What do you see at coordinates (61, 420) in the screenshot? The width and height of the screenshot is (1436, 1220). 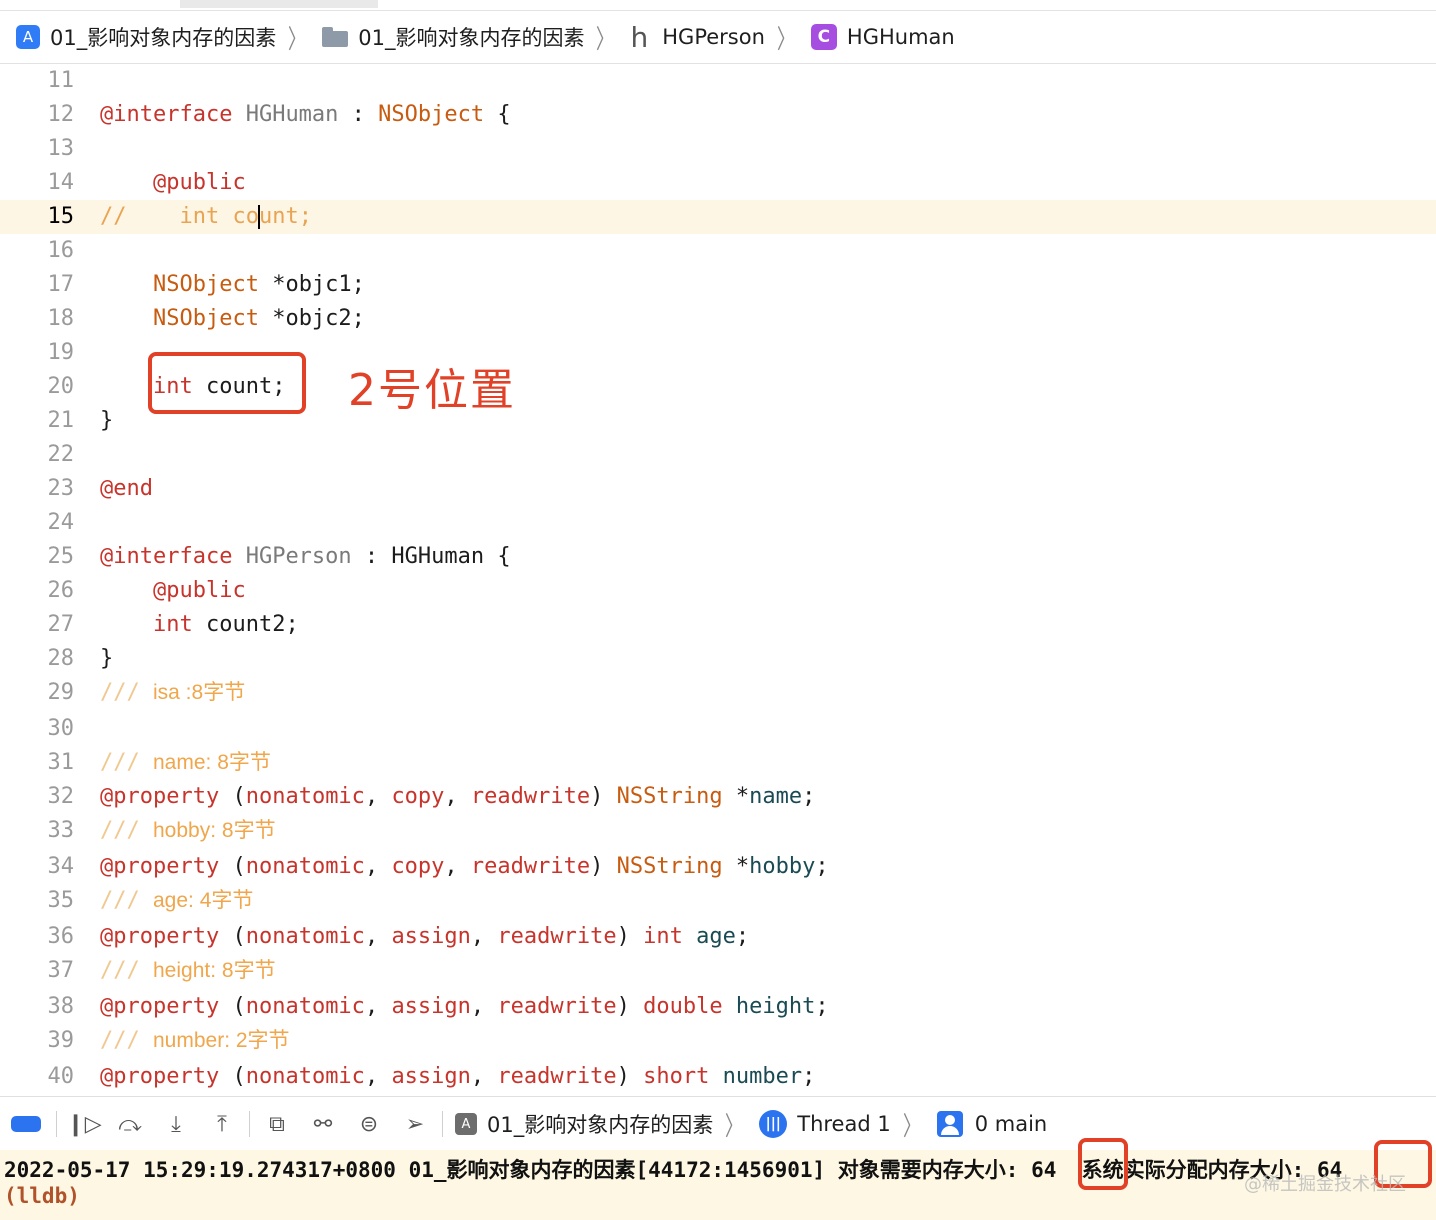 I see `line-number: 21` at bounding box center [61, 420].